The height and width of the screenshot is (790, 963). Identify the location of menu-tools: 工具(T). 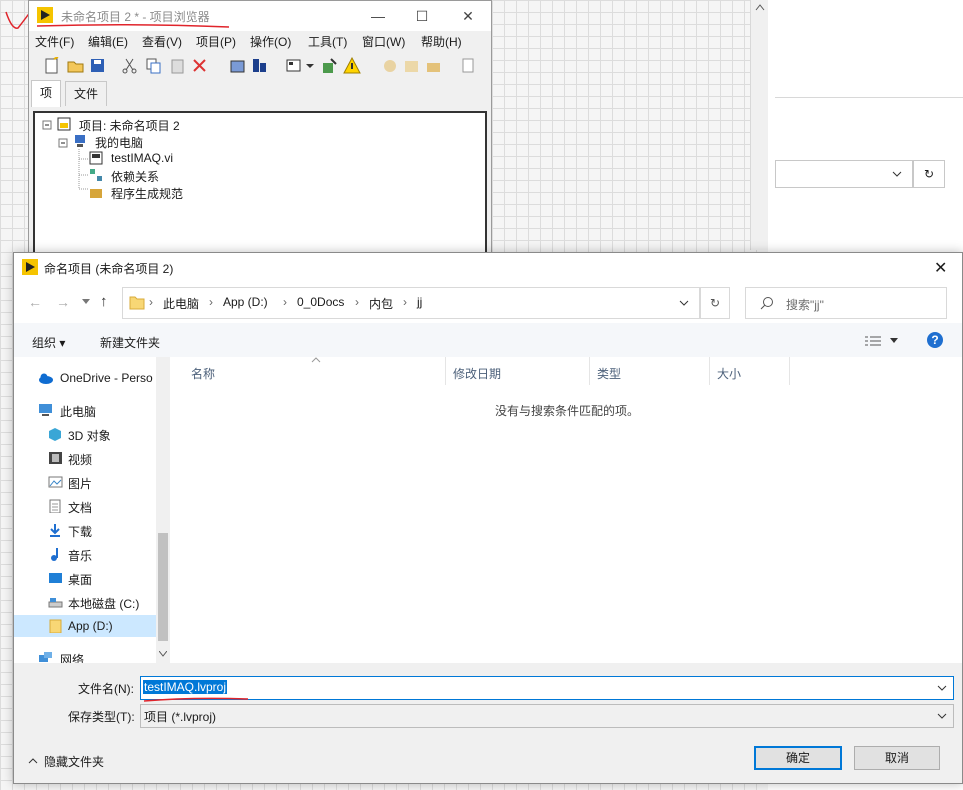
(327, 41).